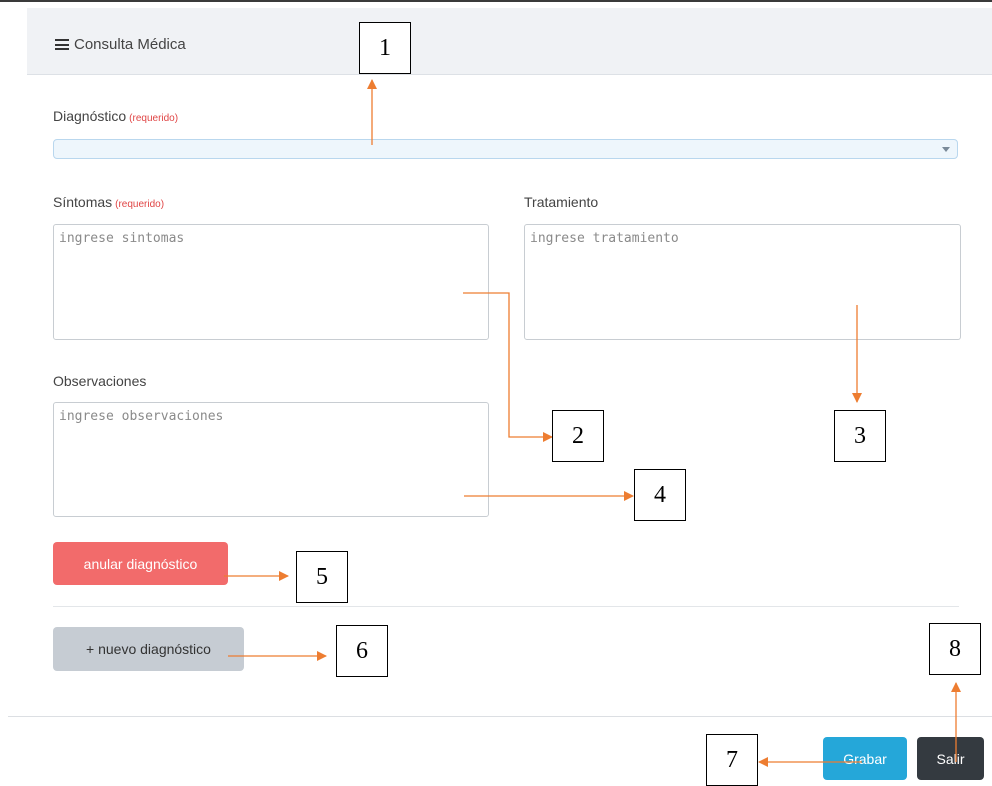 This screenshot has width=992, height=786. What do you see at coordinates (500, 716) in the screenshot?
I see `footer-divider` at bounding box center [500, 716].